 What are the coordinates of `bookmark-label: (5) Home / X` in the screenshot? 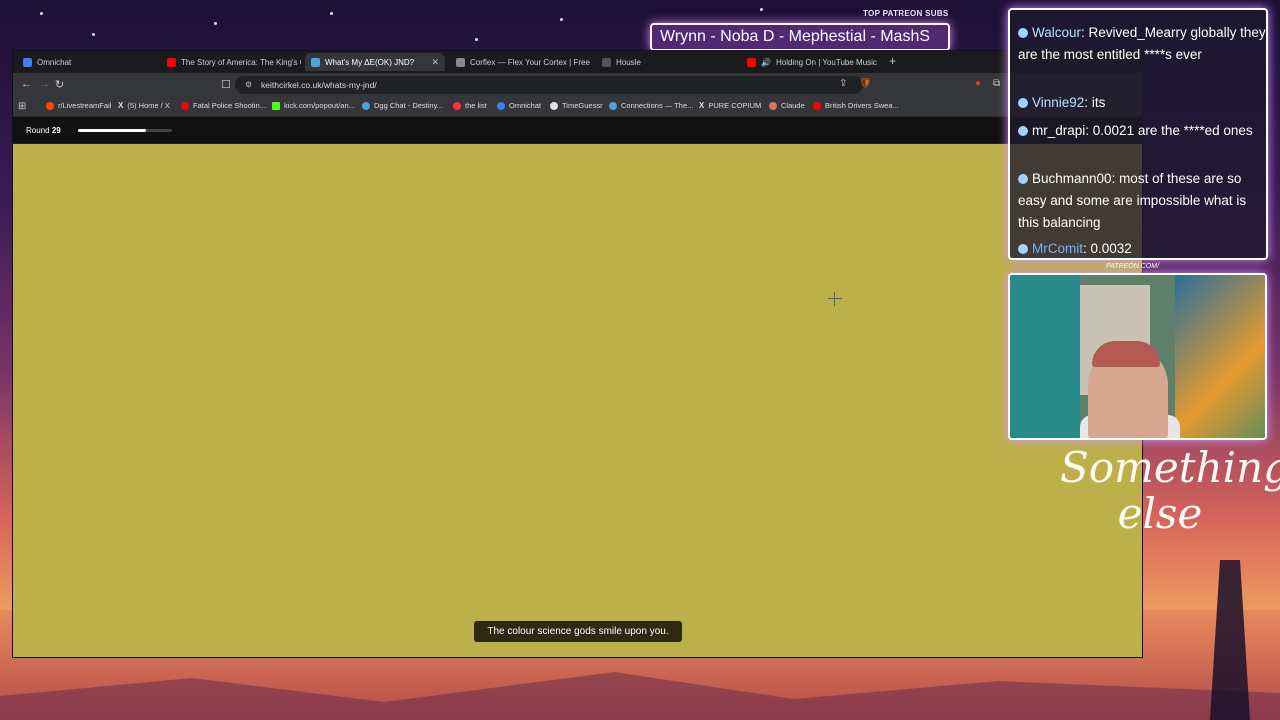 It's located at (148, 105).